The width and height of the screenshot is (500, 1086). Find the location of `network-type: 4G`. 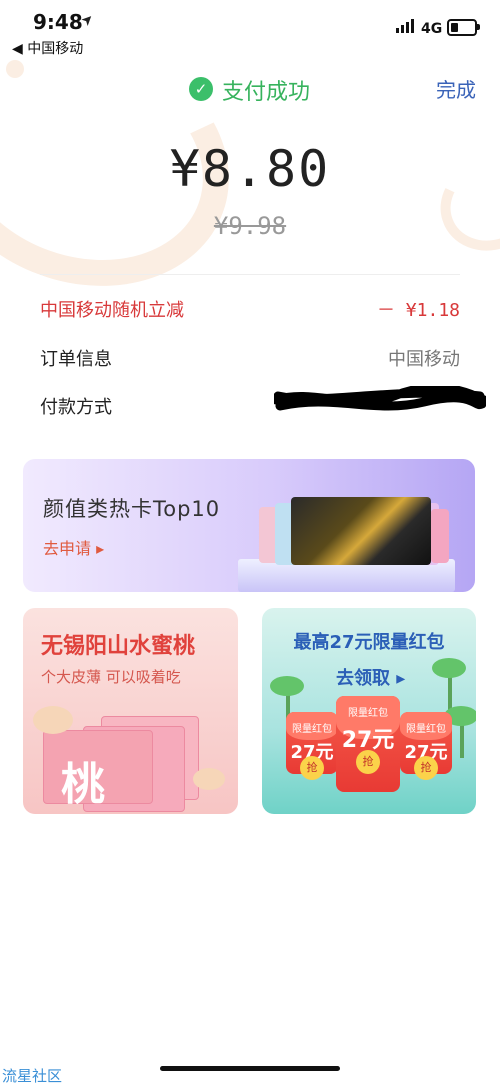

network-type: 4G is located at coordinates (432, 29).